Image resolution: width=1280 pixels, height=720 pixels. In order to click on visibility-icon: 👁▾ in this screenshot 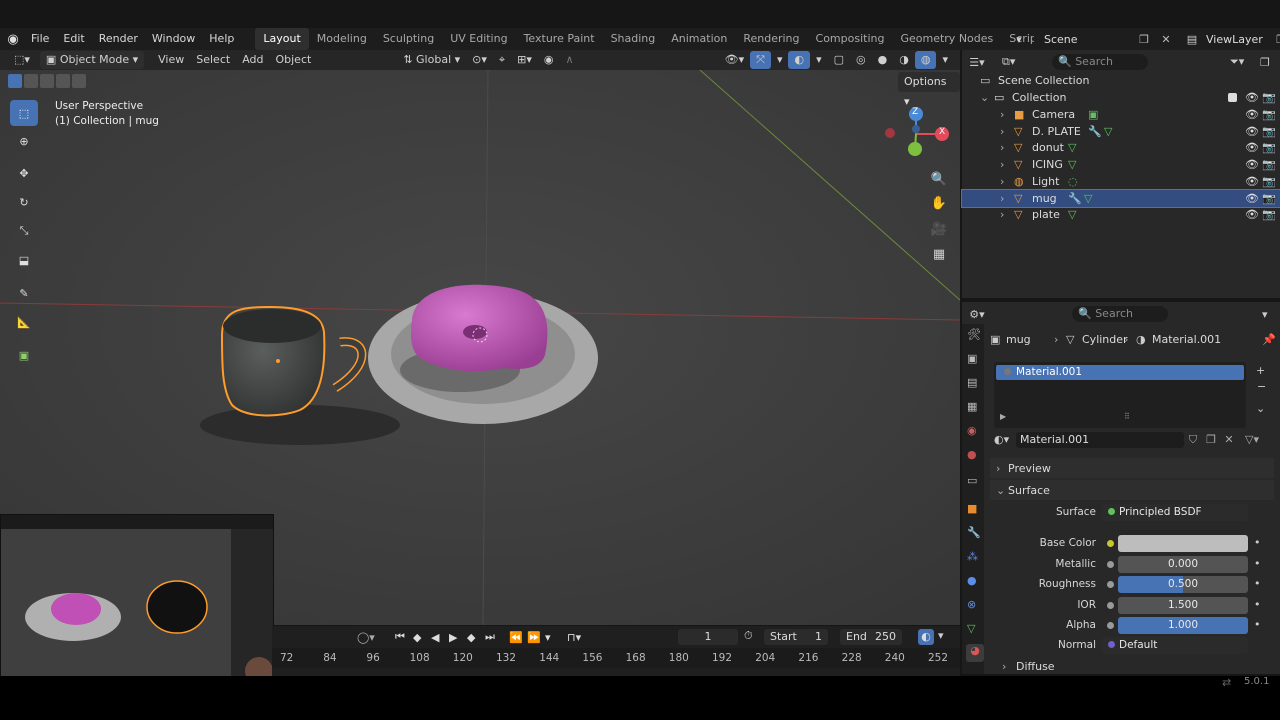, I will do `click(735, 60)`.